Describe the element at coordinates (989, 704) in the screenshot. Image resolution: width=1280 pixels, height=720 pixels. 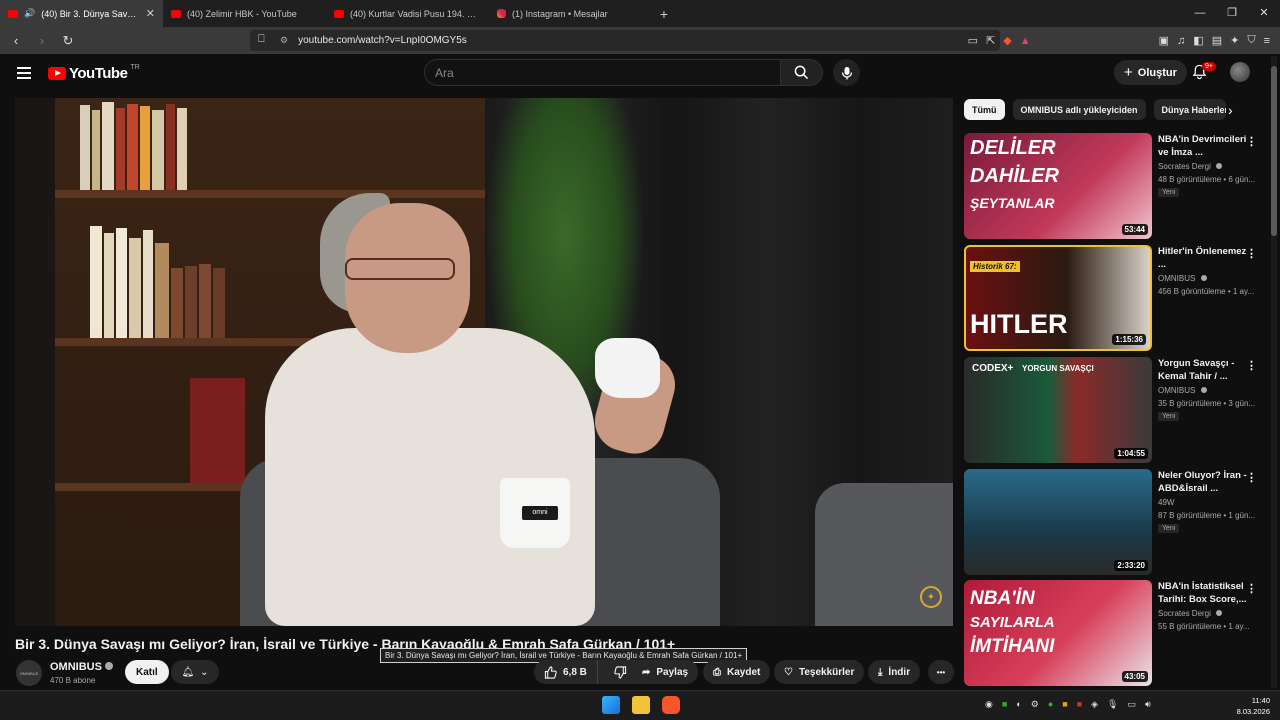
I see `tray-app-icon: ◉` at that location.